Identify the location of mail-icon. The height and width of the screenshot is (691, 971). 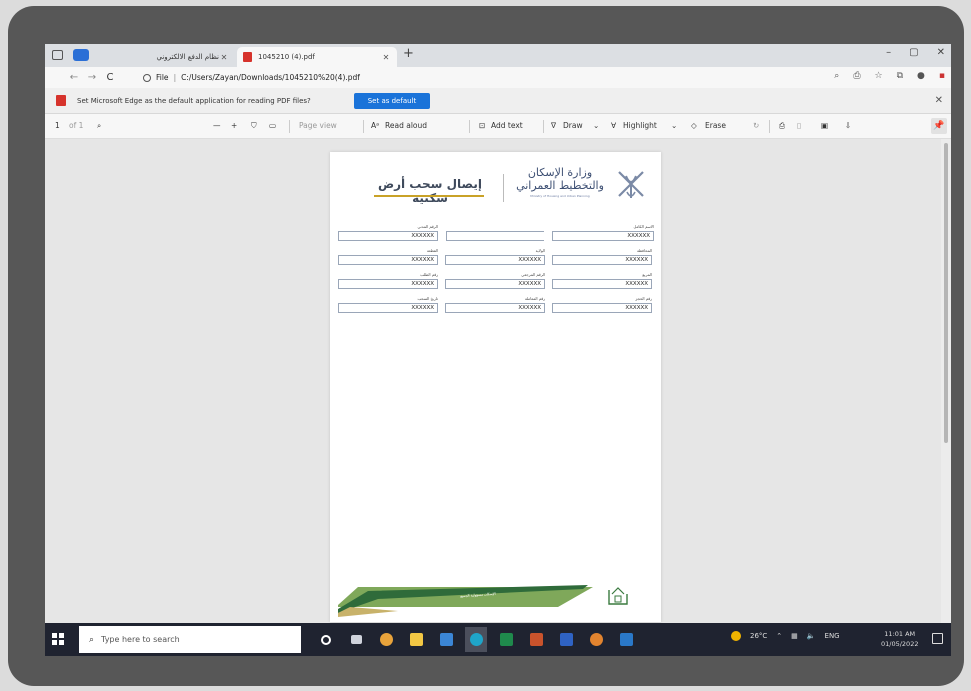
(446, 639).